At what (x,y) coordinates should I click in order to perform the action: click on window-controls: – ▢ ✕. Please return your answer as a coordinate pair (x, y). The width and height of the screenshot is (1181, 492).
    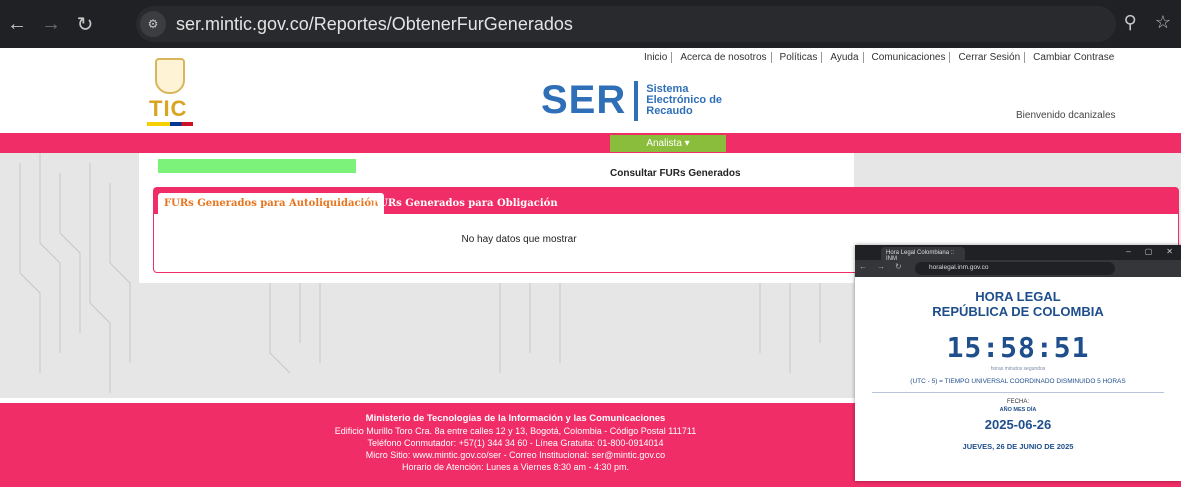
    Looking at the image, I should click on (1149, 251).